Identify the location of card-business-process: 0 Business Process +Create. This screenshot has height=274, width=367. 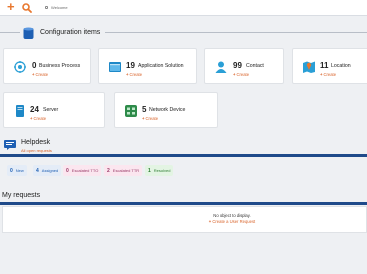
(47, 66).